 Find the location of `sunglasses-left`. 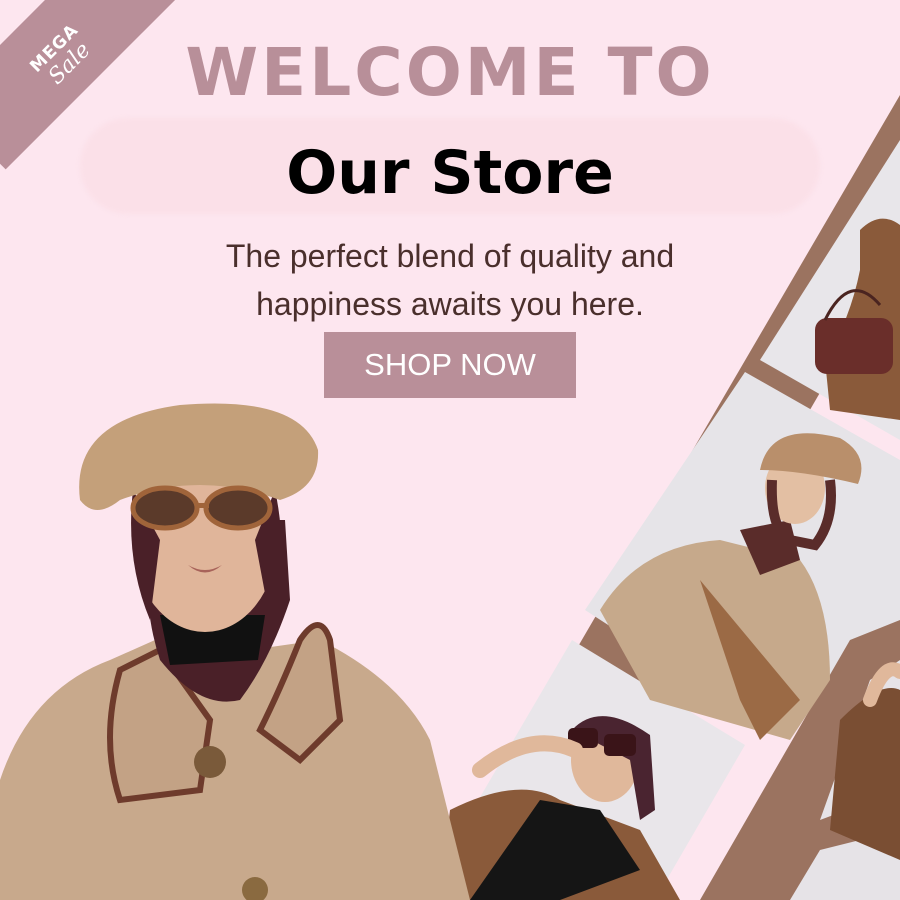

sunglasses-left is located at coordinates (165, 508).